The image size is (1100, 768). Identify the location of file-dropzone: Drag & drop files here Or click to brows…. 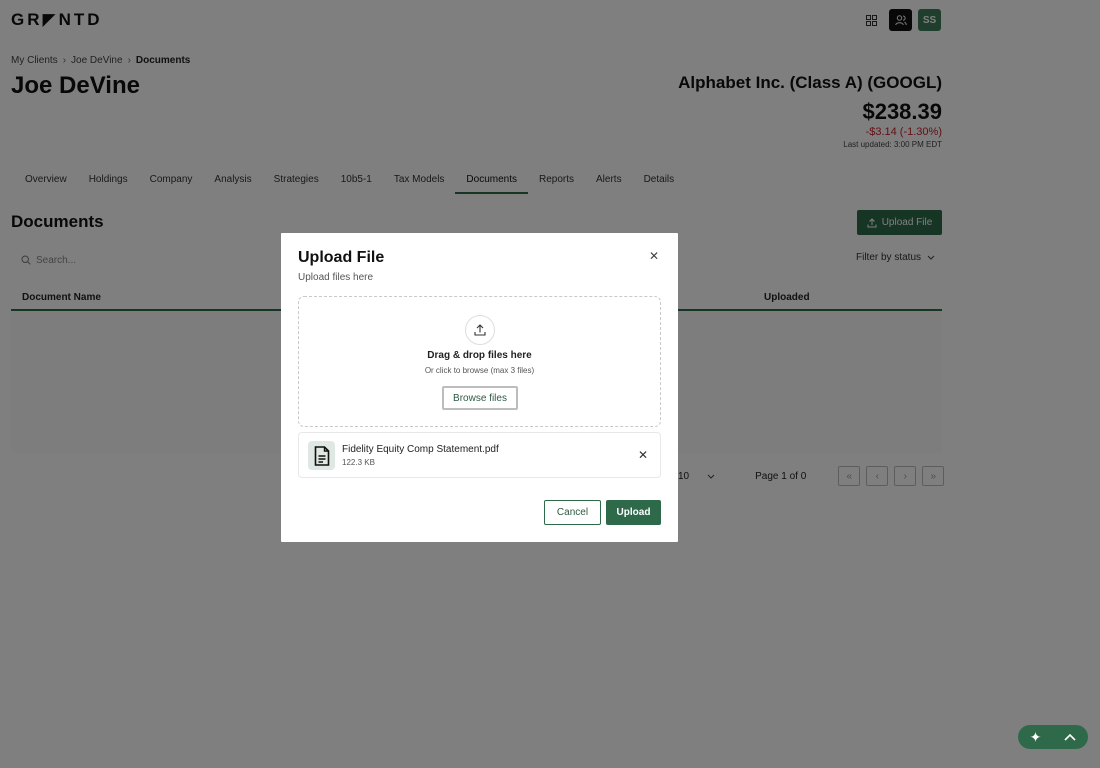
(479, 361).